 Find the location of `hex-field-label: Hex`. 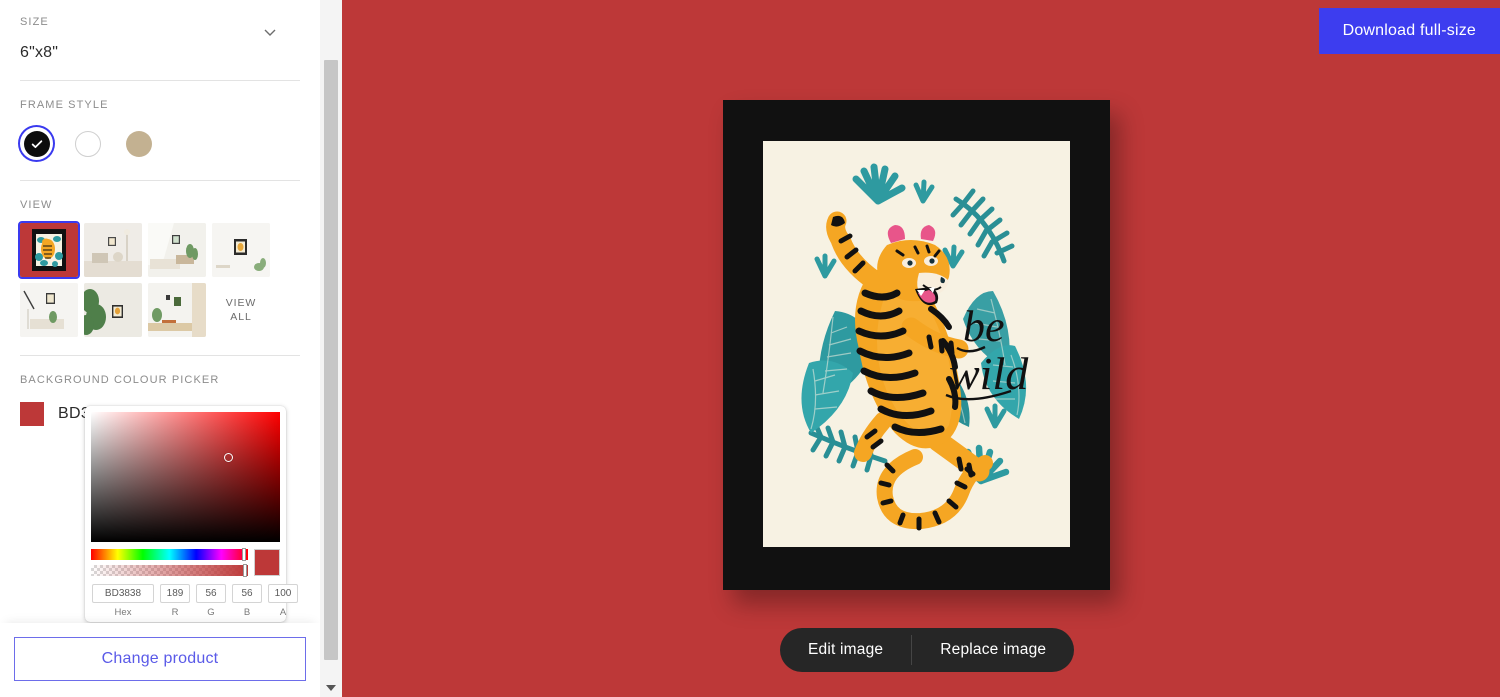

hex-field-label: Hex is located at coordinates (123, 612).